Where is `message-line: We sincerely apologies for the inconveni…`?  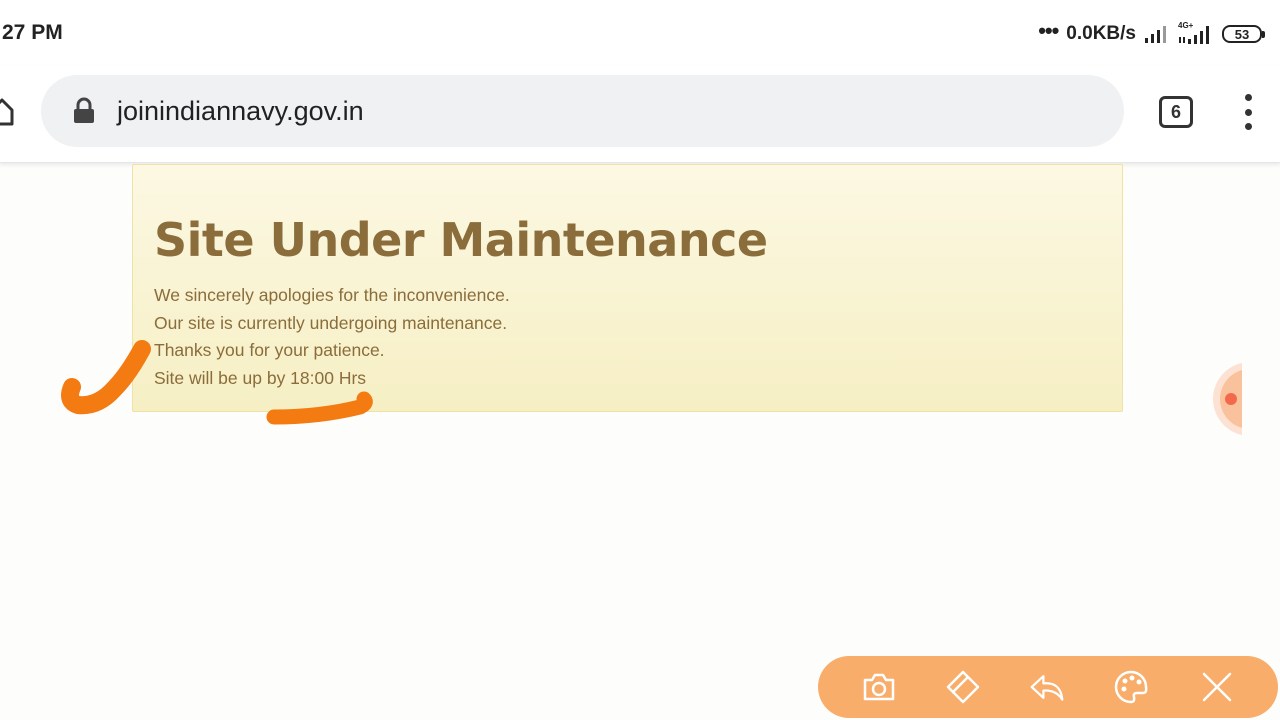
message-line: We sincerely apologies for the inconveni… is located at coordinates (332, 295).